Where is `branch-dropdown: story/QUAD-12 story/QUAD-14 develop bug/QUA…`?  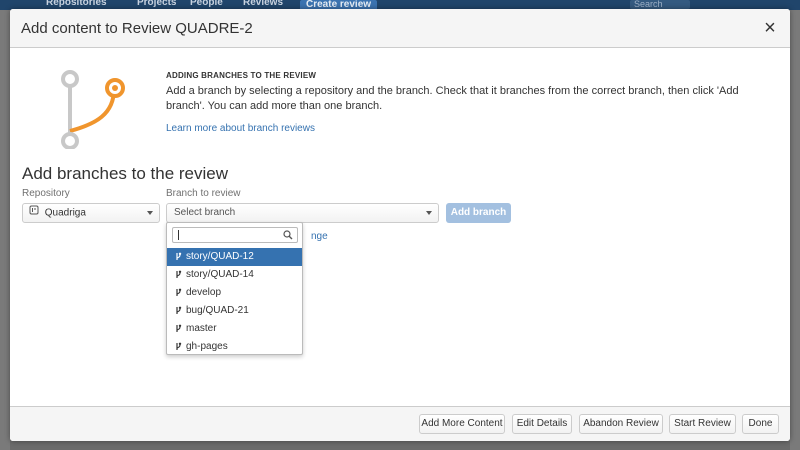 branch-dropdown: story/QUAD-12 story/QUAD-14 develop bug/QUA… is located at coordinates (234, 288).